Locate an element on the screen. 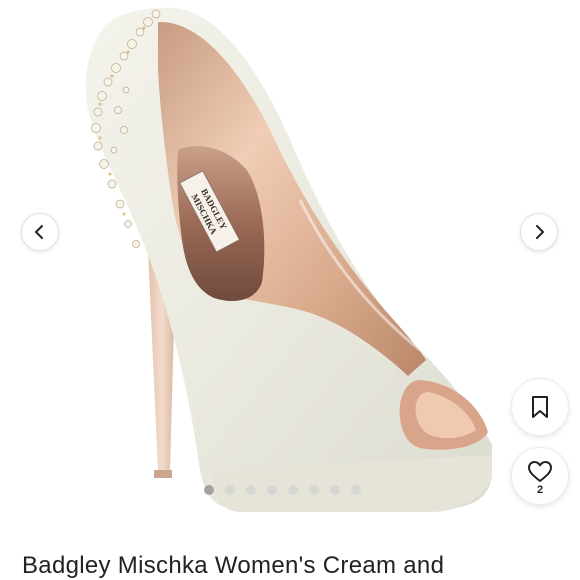 This screenshot has height=580, width=580. heart-icon is located at coordinates (540, 471).